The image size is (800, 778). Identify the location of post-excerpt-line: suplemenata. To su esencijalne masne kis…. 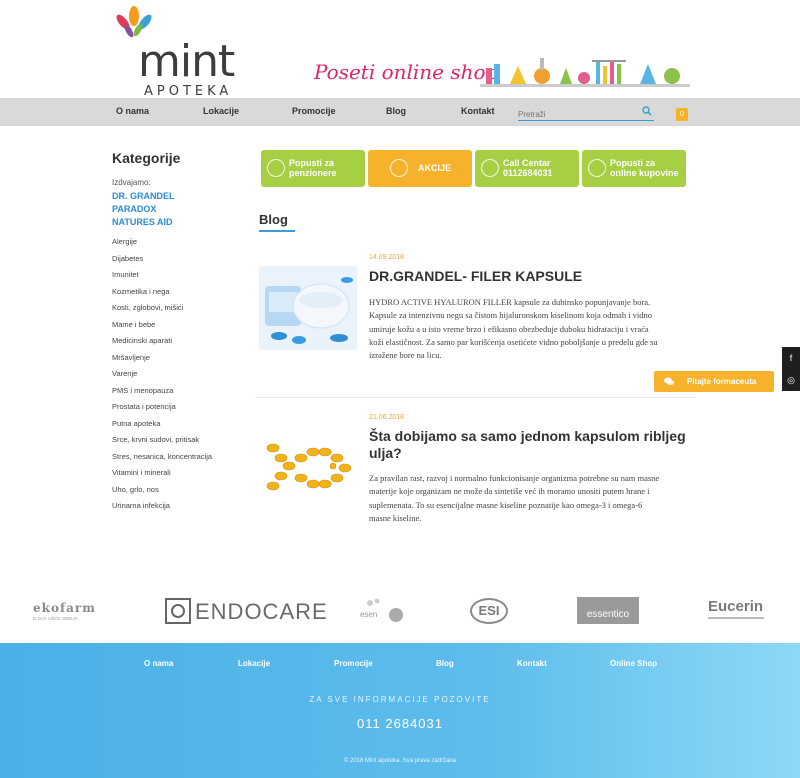
(506, 504).